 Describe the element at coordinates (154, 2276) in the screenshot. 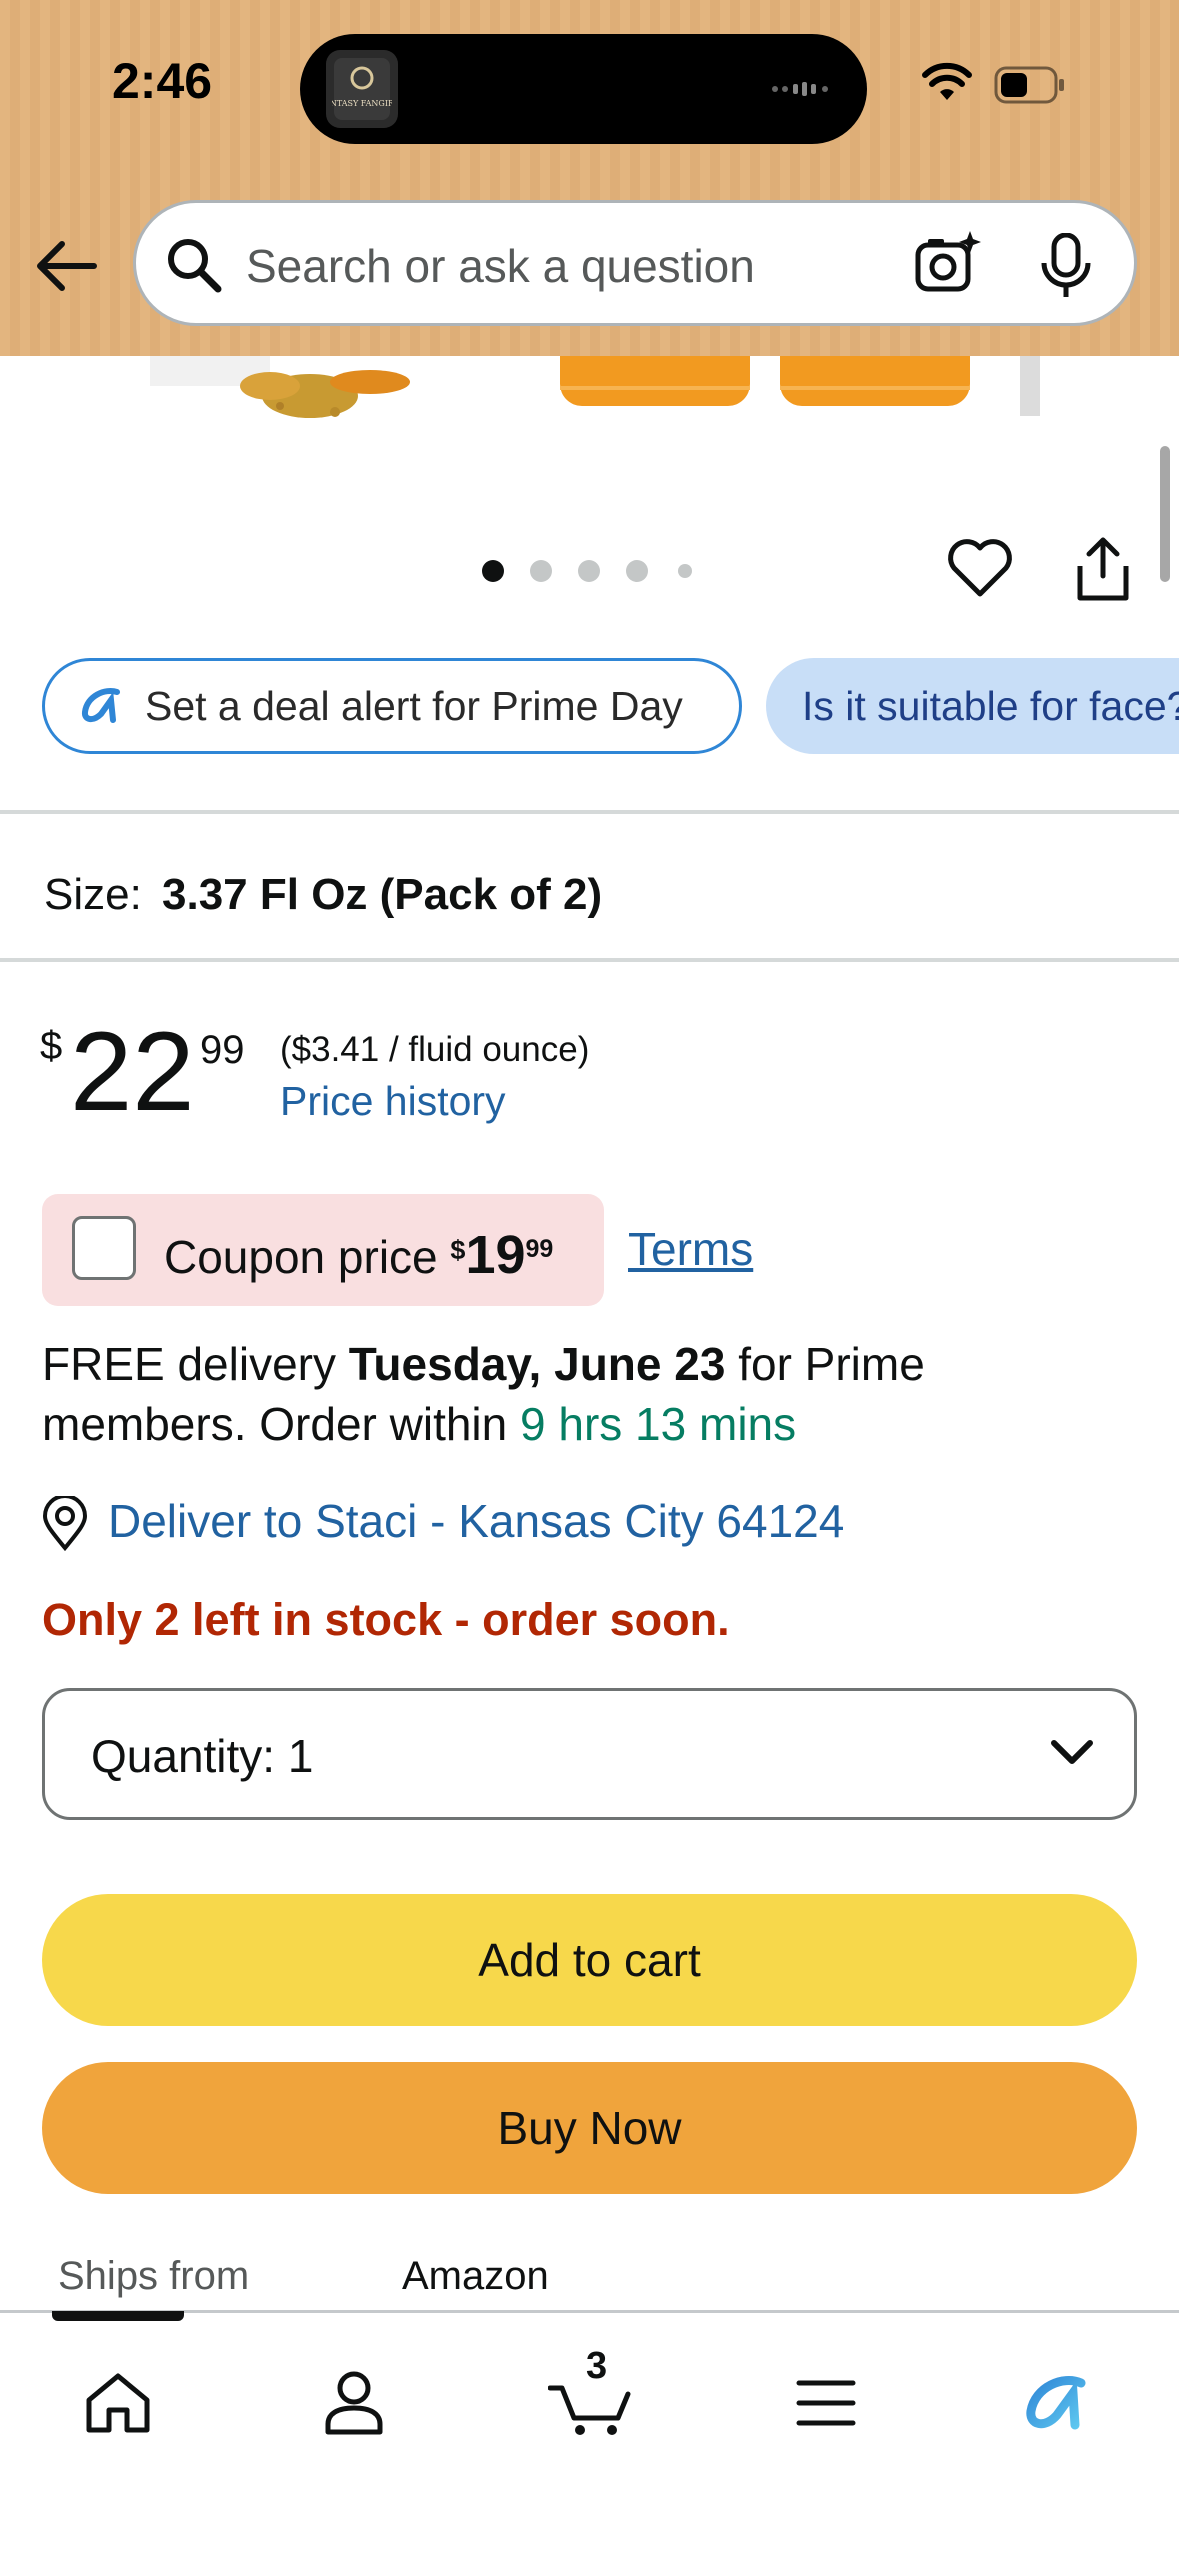

I see `ships-from-label: Ships from` at that location.